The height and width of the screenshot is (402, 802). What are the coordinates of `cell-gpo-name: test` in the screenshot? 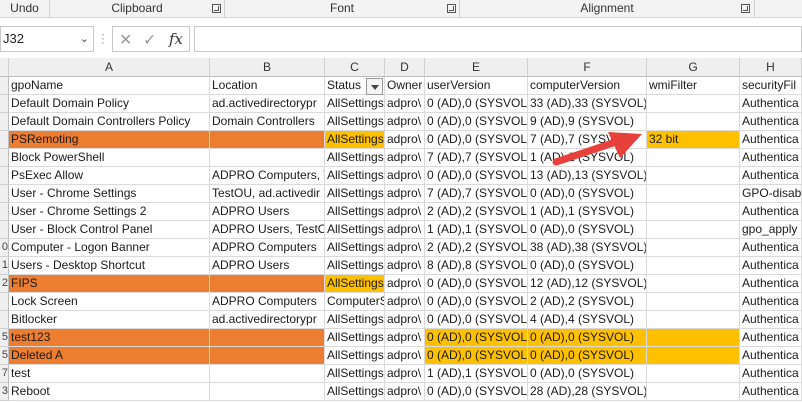 It's located at (109, 374).